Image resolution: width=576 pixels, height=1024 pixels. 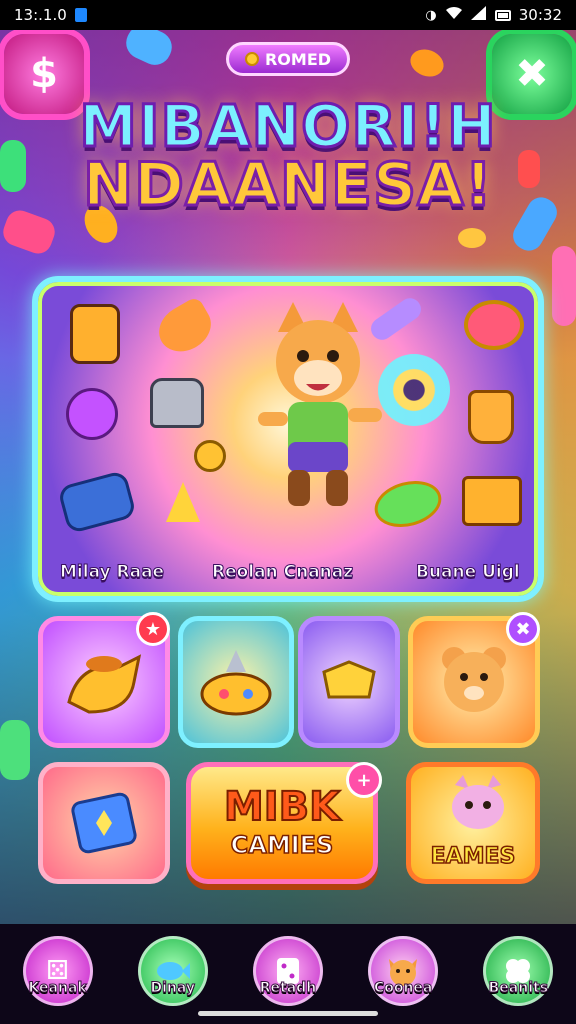 I want to click on star-icon: ★, so click(x=153, y=629).